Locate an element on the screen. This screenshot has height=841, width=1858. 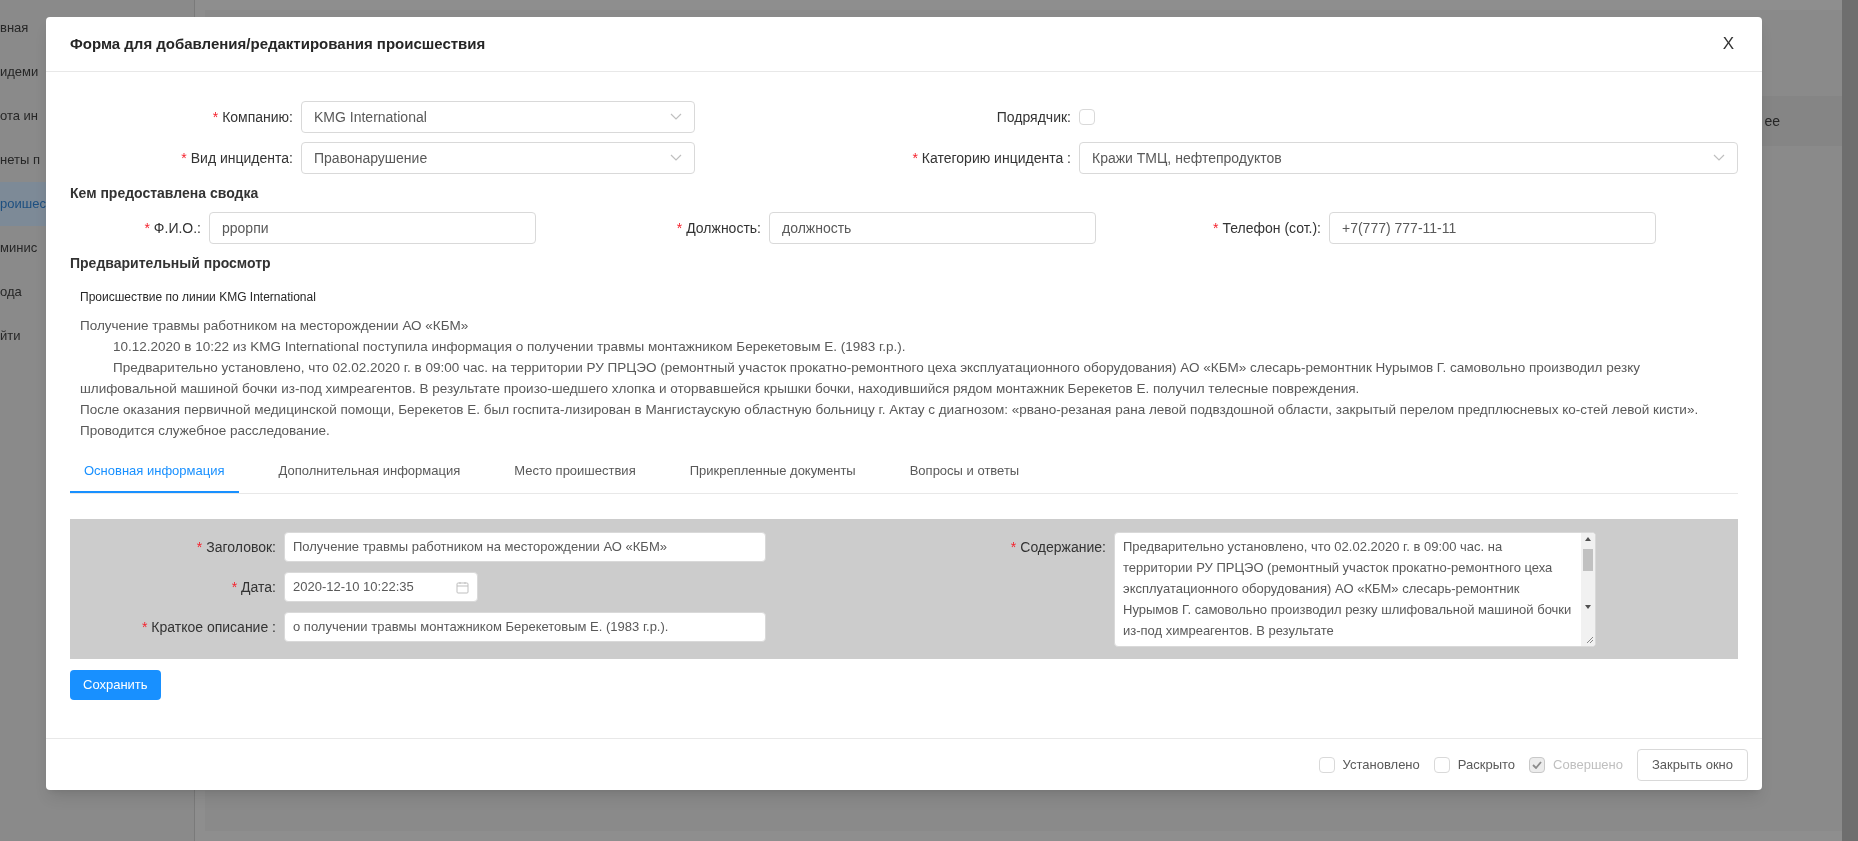
tab: Прикрепленные документы is located at coordinates (772, 471).